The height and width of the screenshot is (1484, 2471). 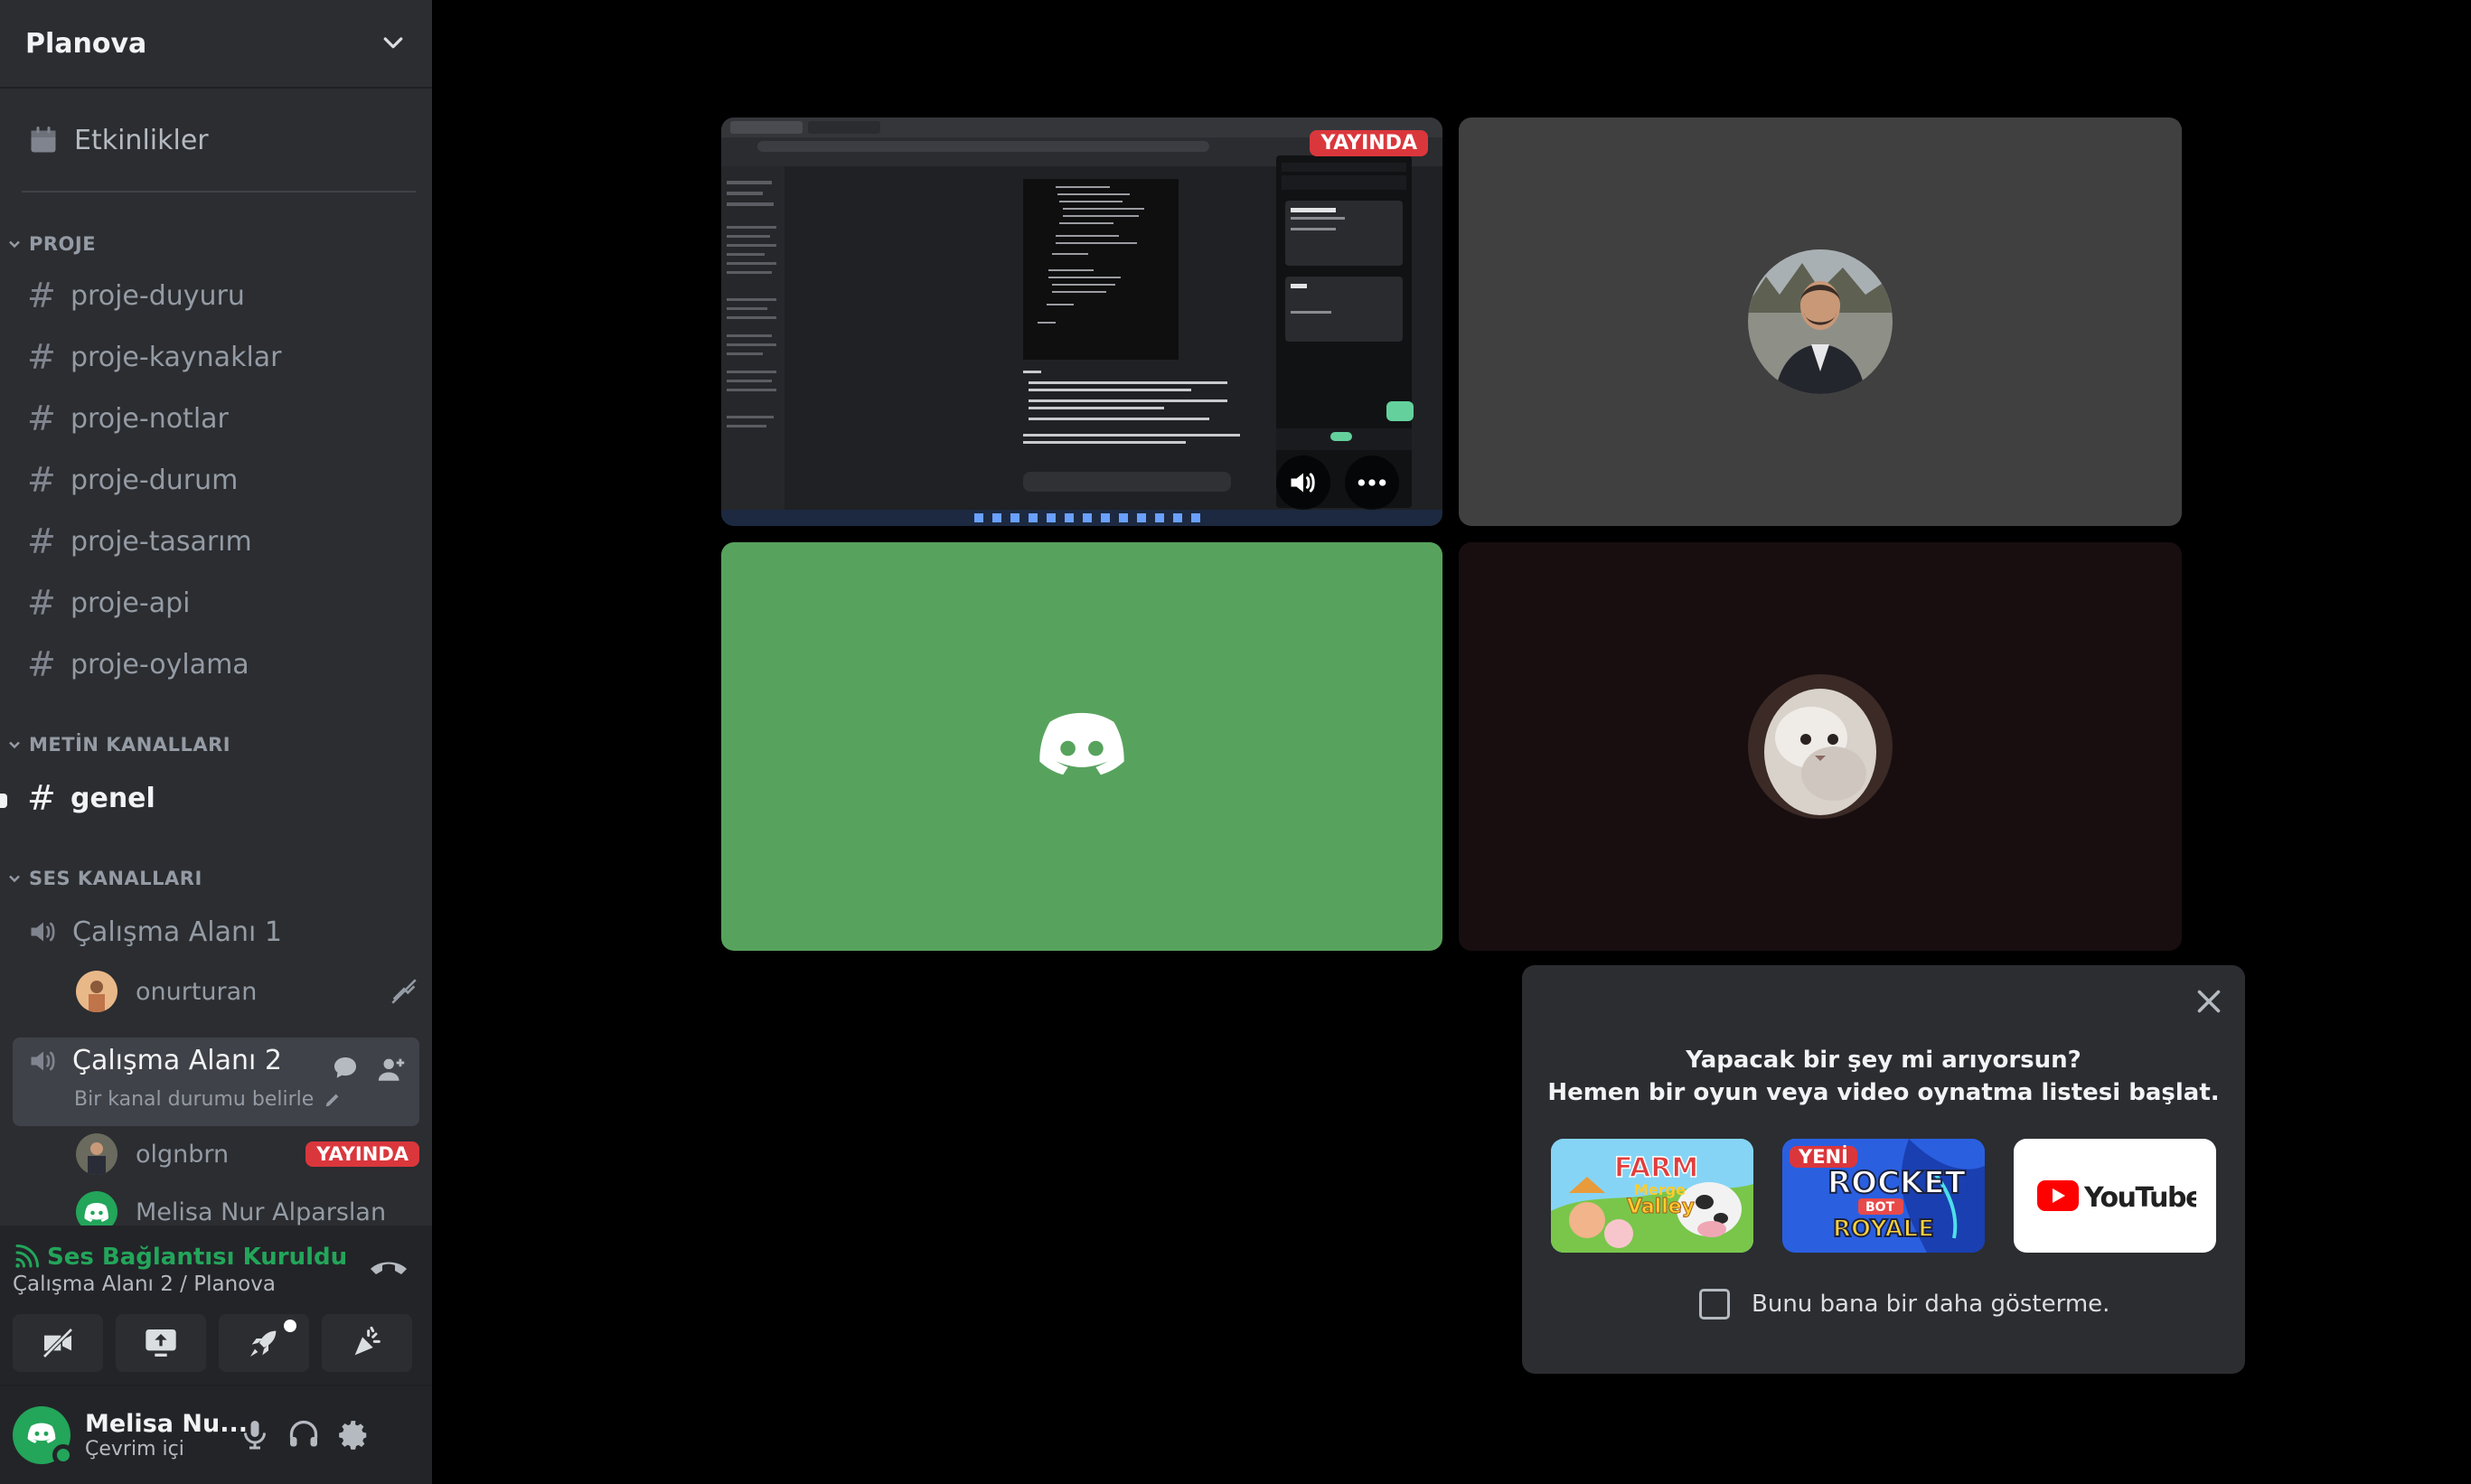 I want to click on user-panel: Melisa Nu... Çevrim içi, so click(x=216, y=1435).